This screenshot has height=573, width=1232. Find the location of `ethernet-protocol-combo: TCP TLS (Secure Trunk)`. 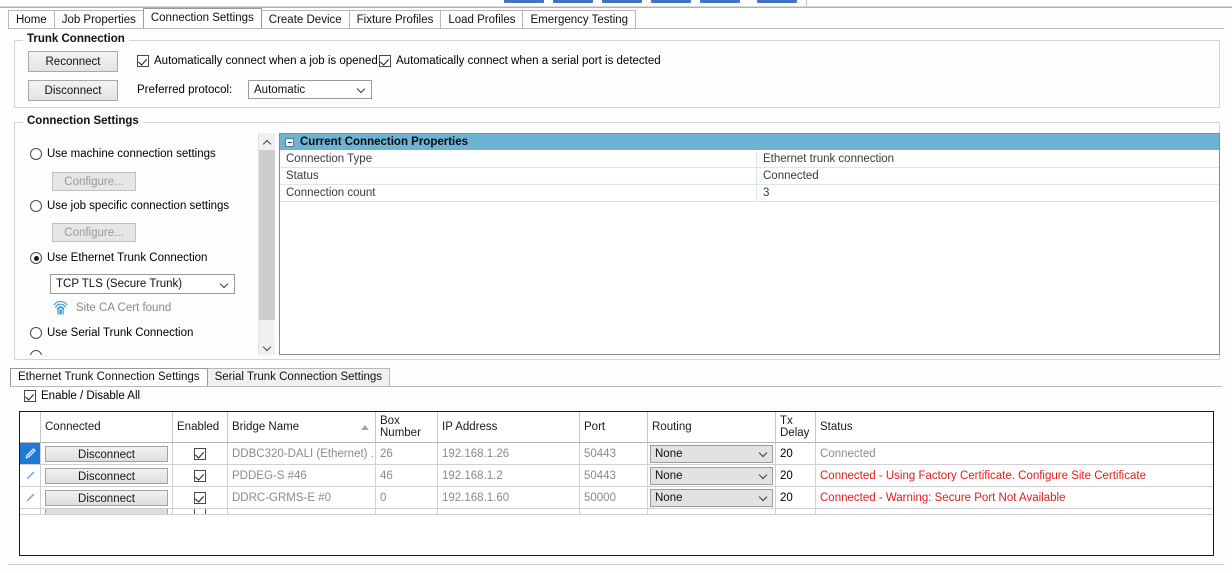

ethernet-protocol-combo: TCP TLS (Secure Trunk) is located at coordinates (142, 284).